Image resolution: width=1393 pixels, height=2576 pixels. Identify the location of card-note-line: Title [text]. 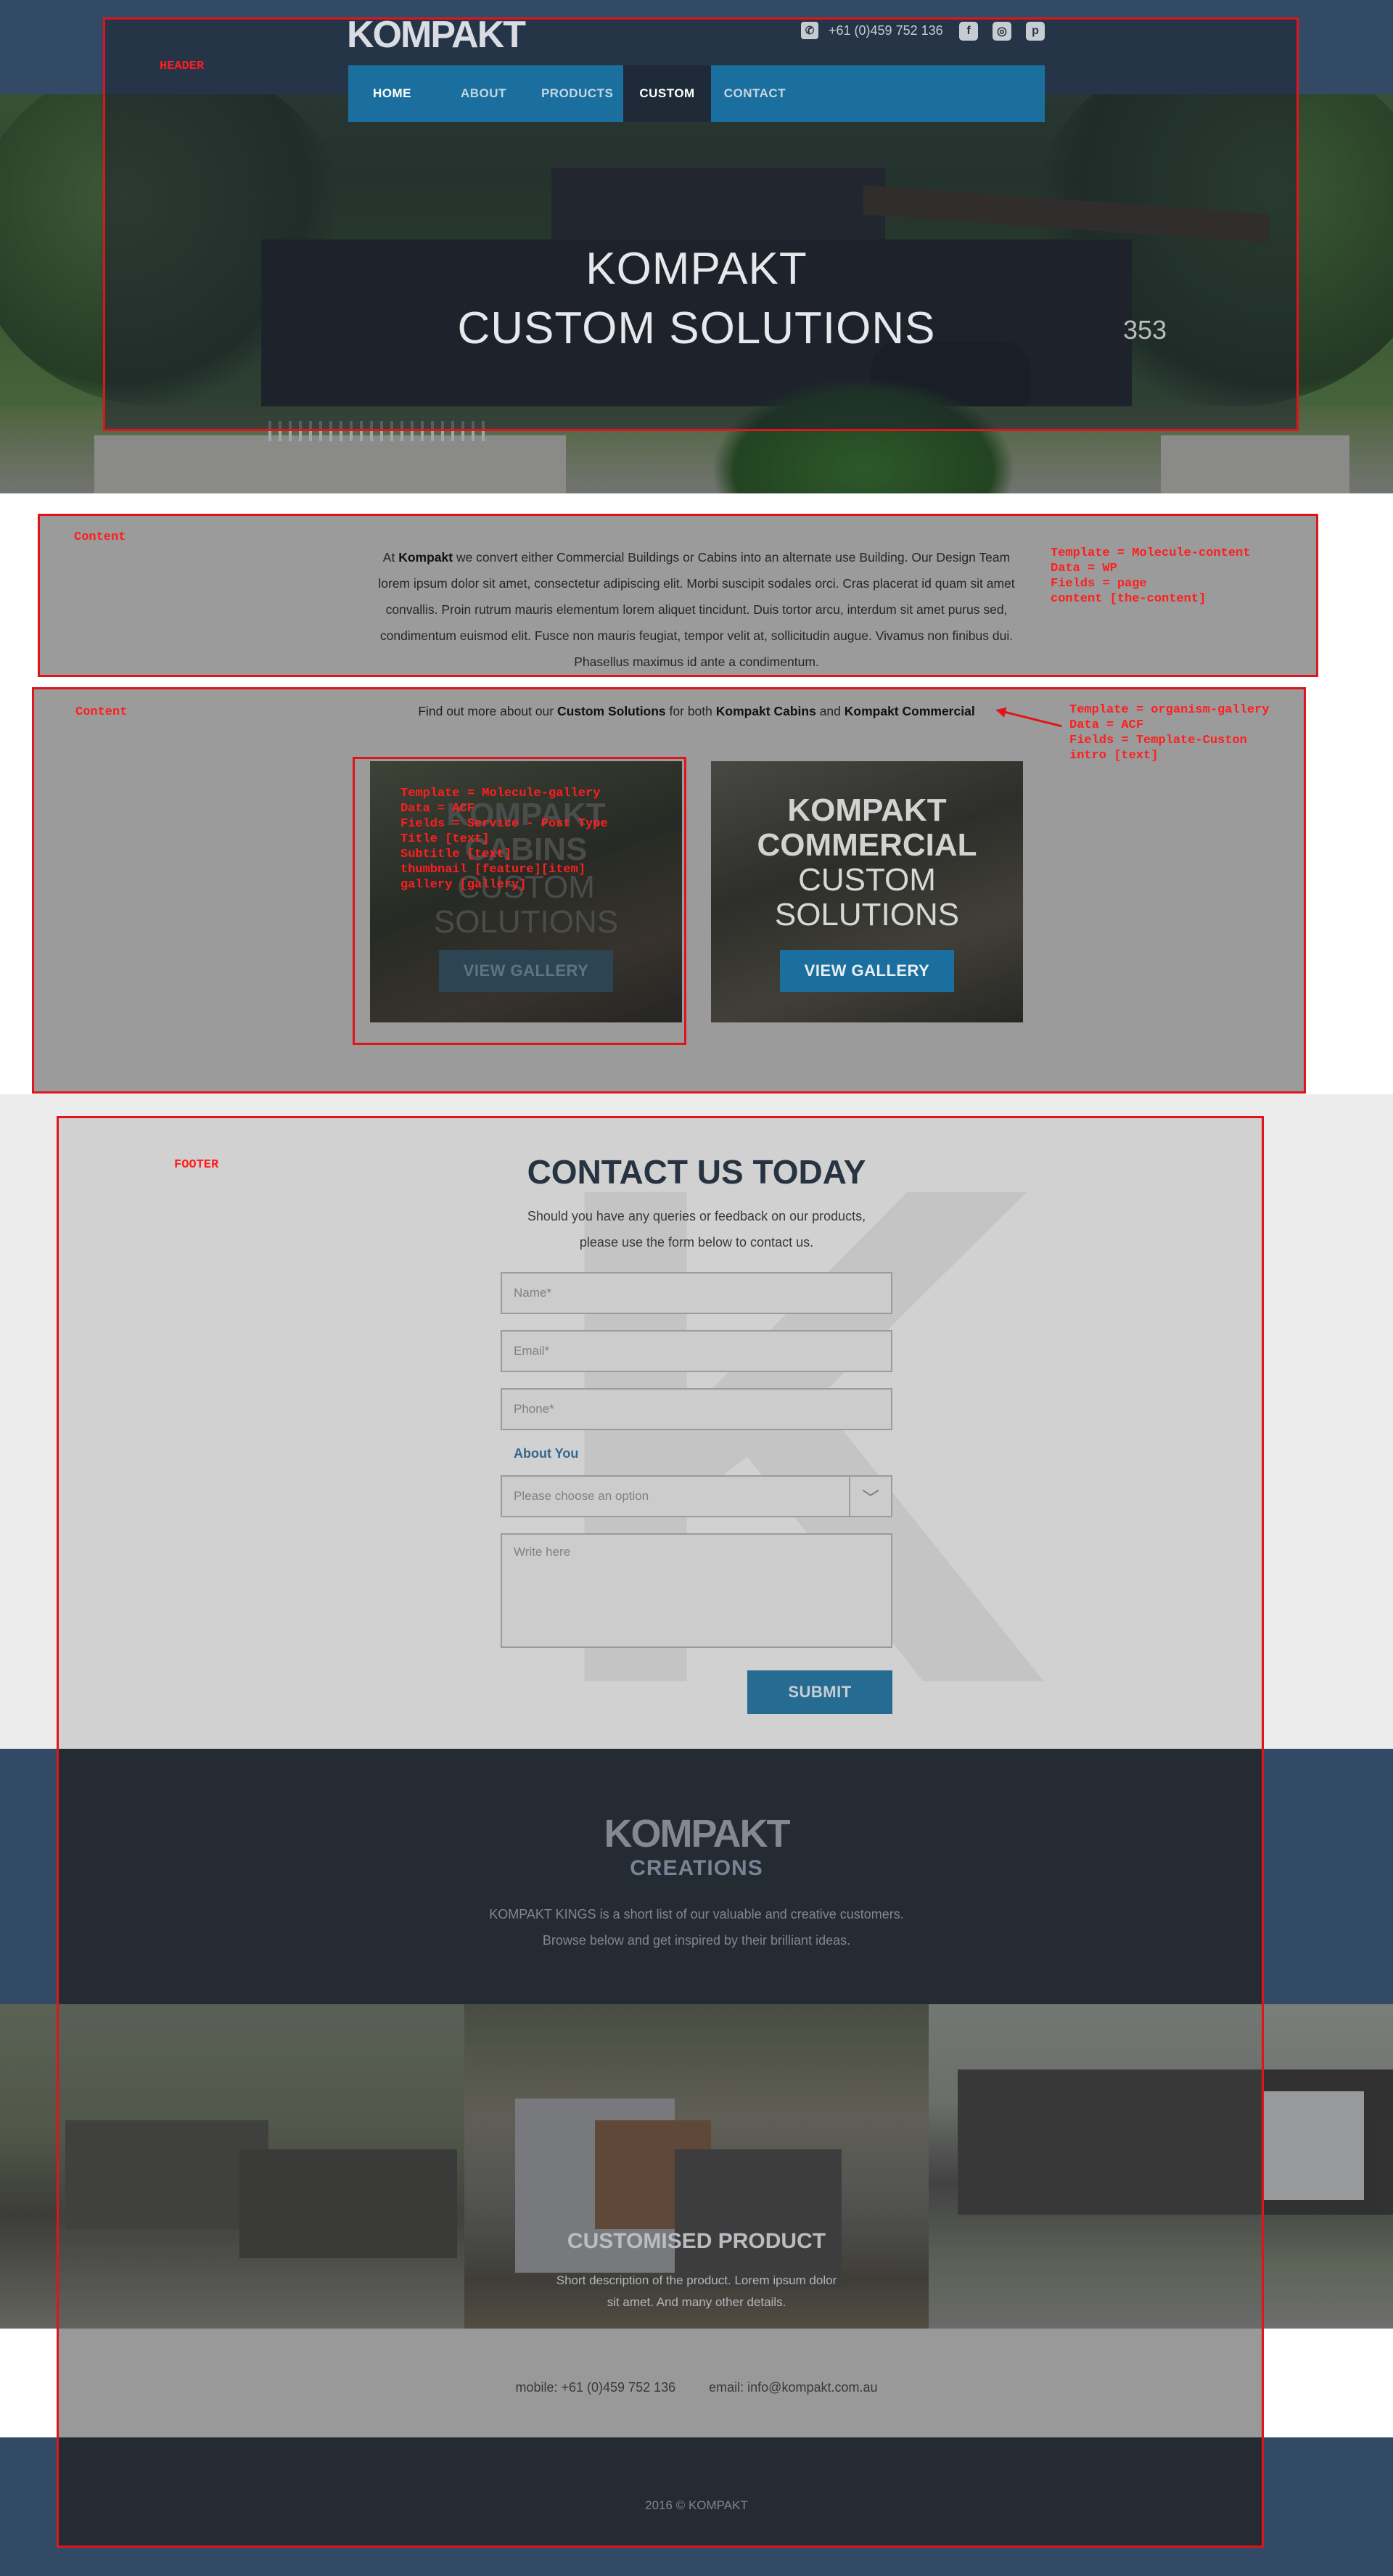
(445, 839).